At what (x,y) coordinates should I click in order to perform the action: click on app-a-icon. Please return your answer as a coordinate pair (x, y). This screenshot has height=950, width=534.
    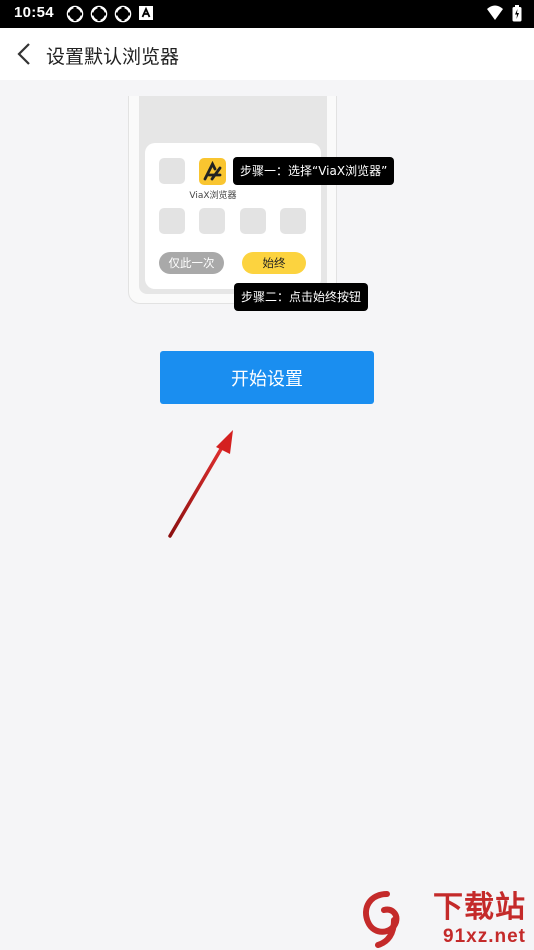
    Looking at the image, I should click on (146, 13).